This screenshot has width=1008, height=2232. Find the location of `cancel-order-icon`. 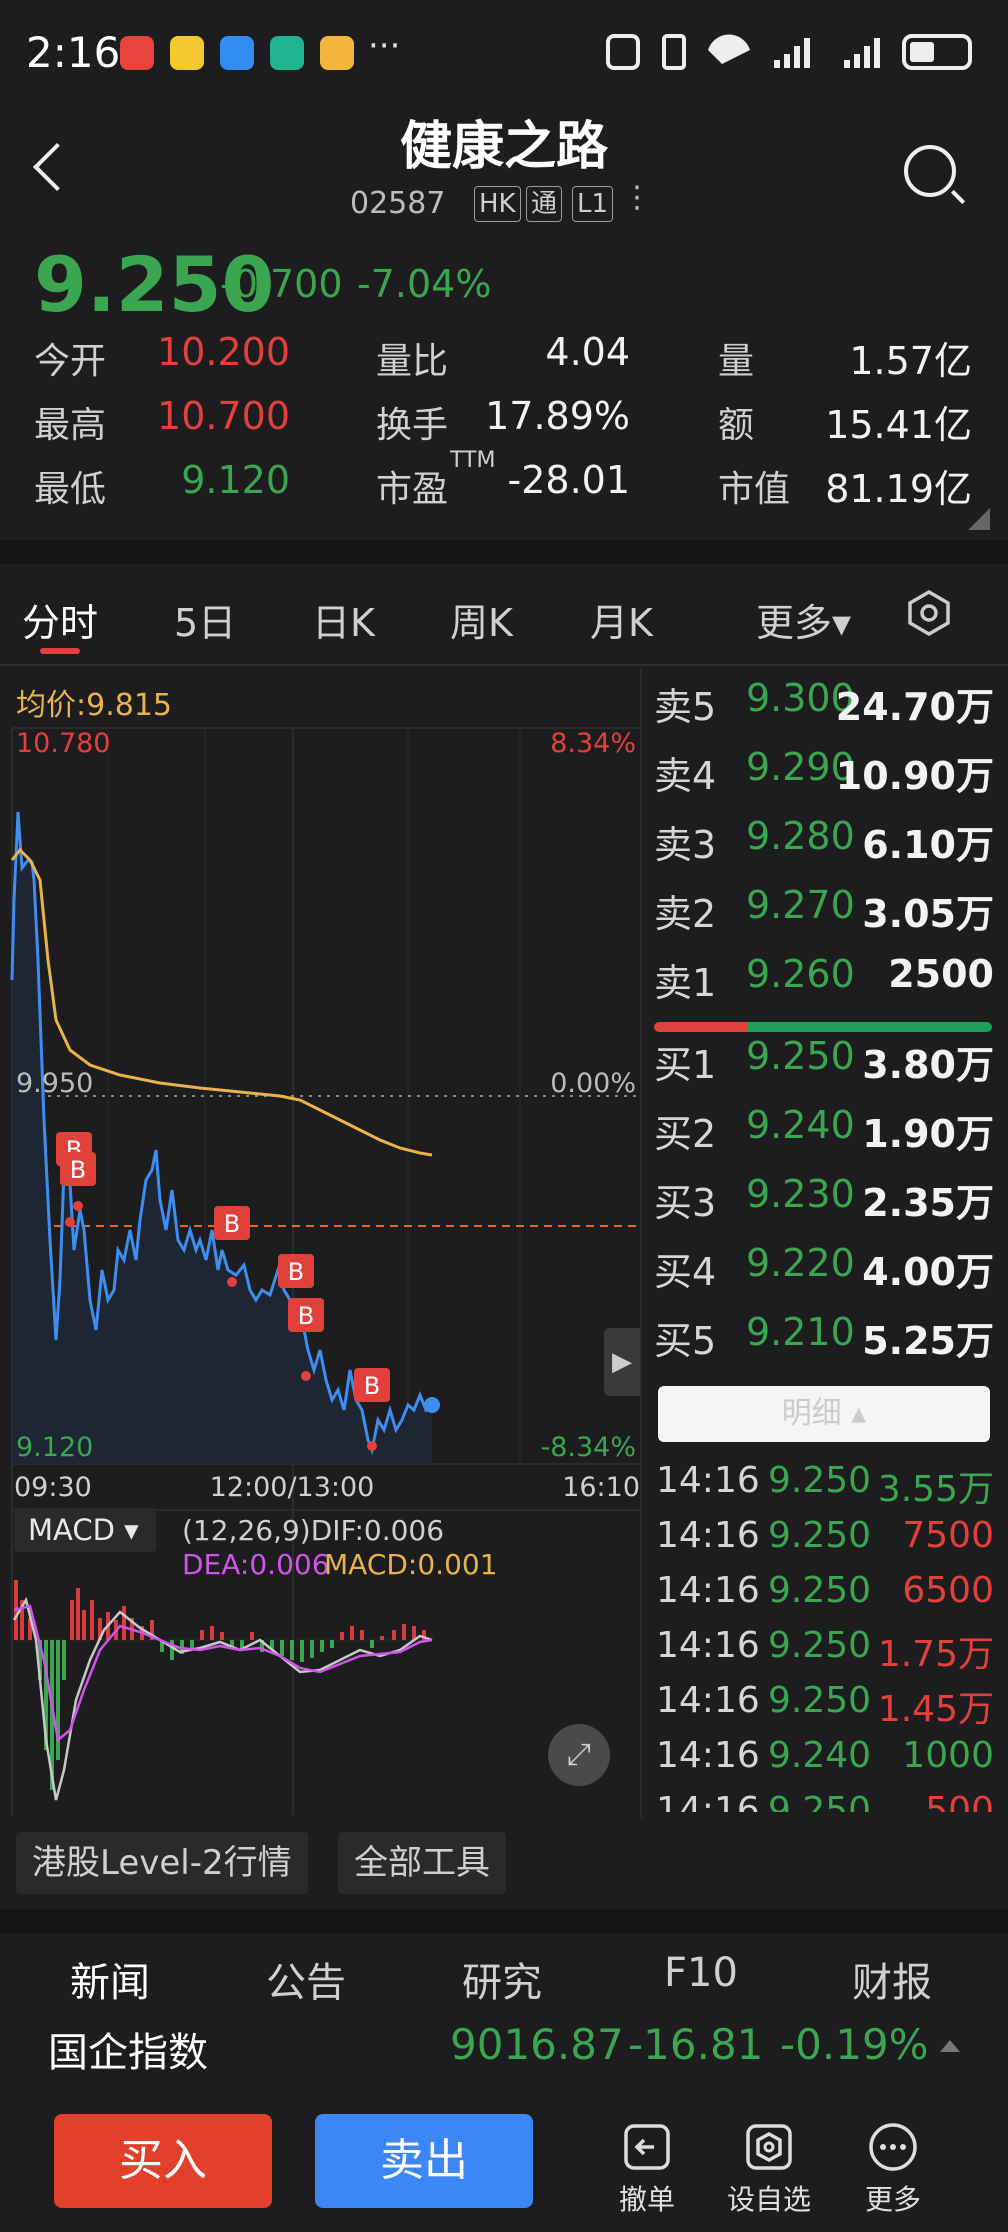

cancel-order-icon is located at coordinates (647, 2147).